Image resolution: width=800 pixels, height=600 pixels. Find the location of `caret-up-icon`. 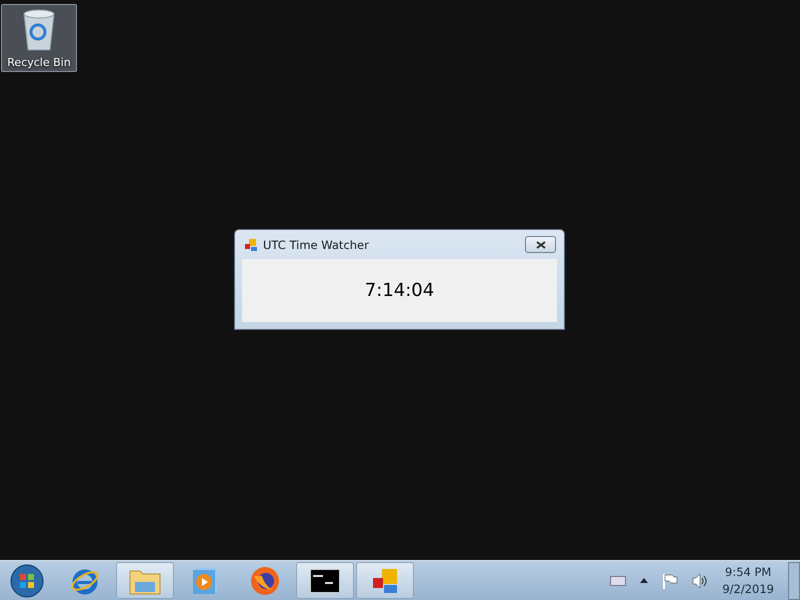

caret-up-icon is located at coordinates (644, 580).